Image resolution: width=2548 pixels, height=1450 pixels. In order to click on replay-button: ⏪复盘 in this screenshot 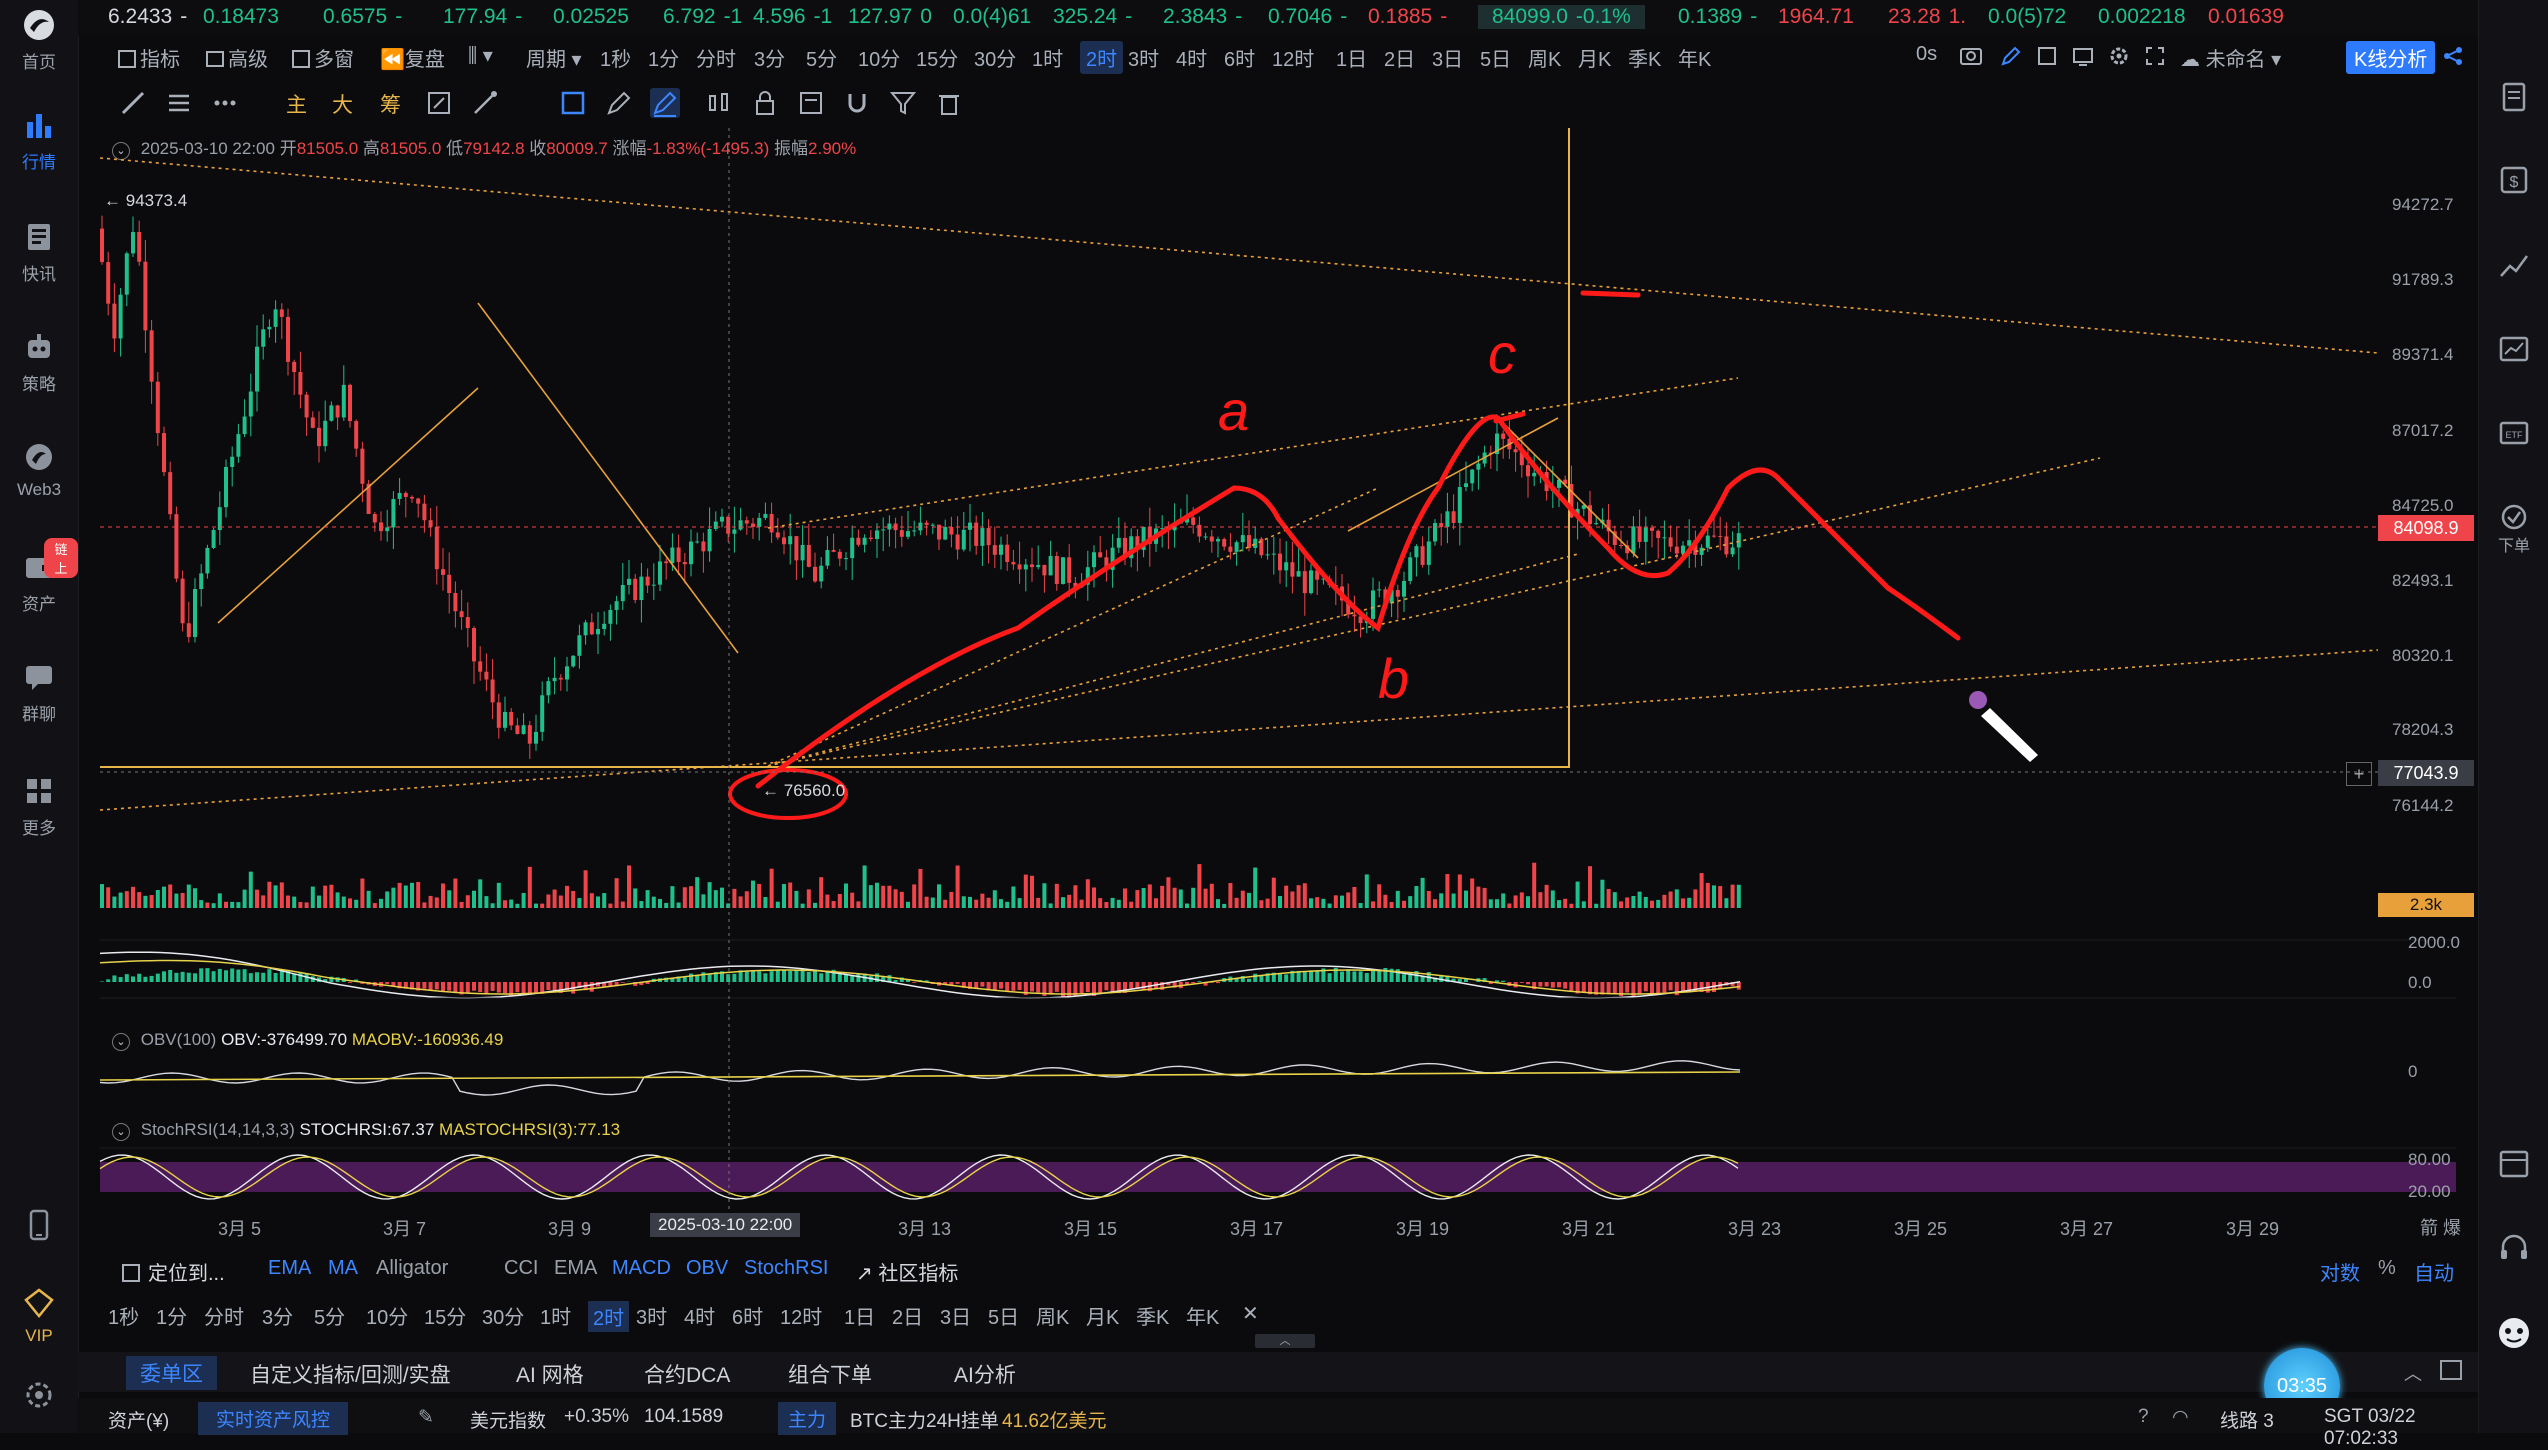, I will do `click(412, 57)`.